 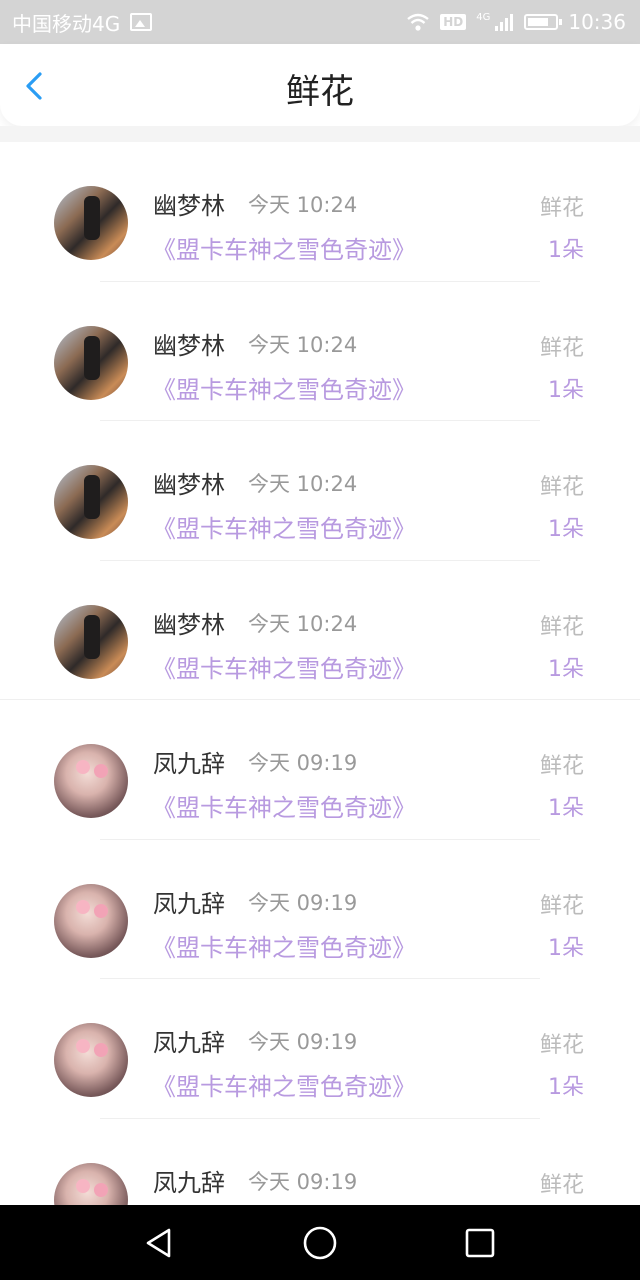 What do you see at coordinates (320, 134) in the screenshot?
I see `header-gap` at bounding box center [320, 134].